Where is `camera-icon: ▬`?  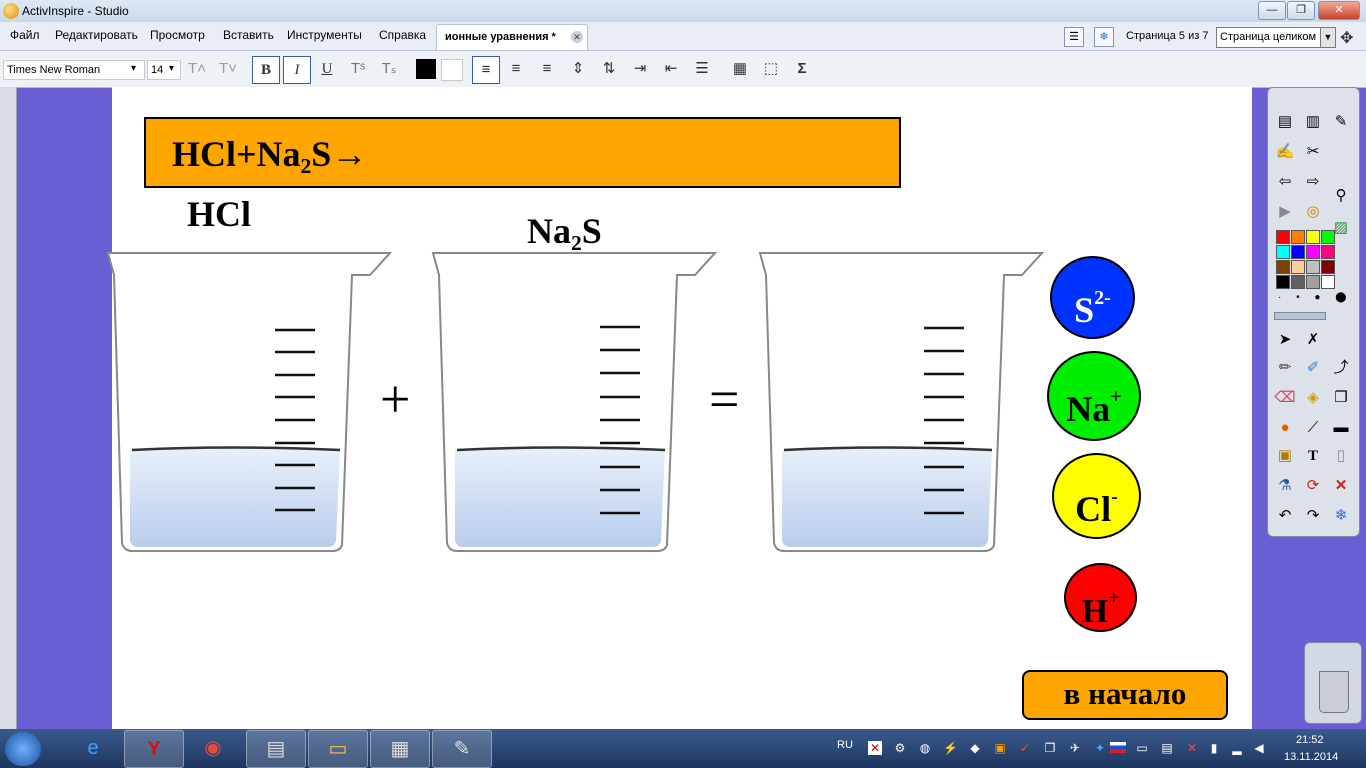
camera-icon: ▬ is located at coordinates (1341, 428).